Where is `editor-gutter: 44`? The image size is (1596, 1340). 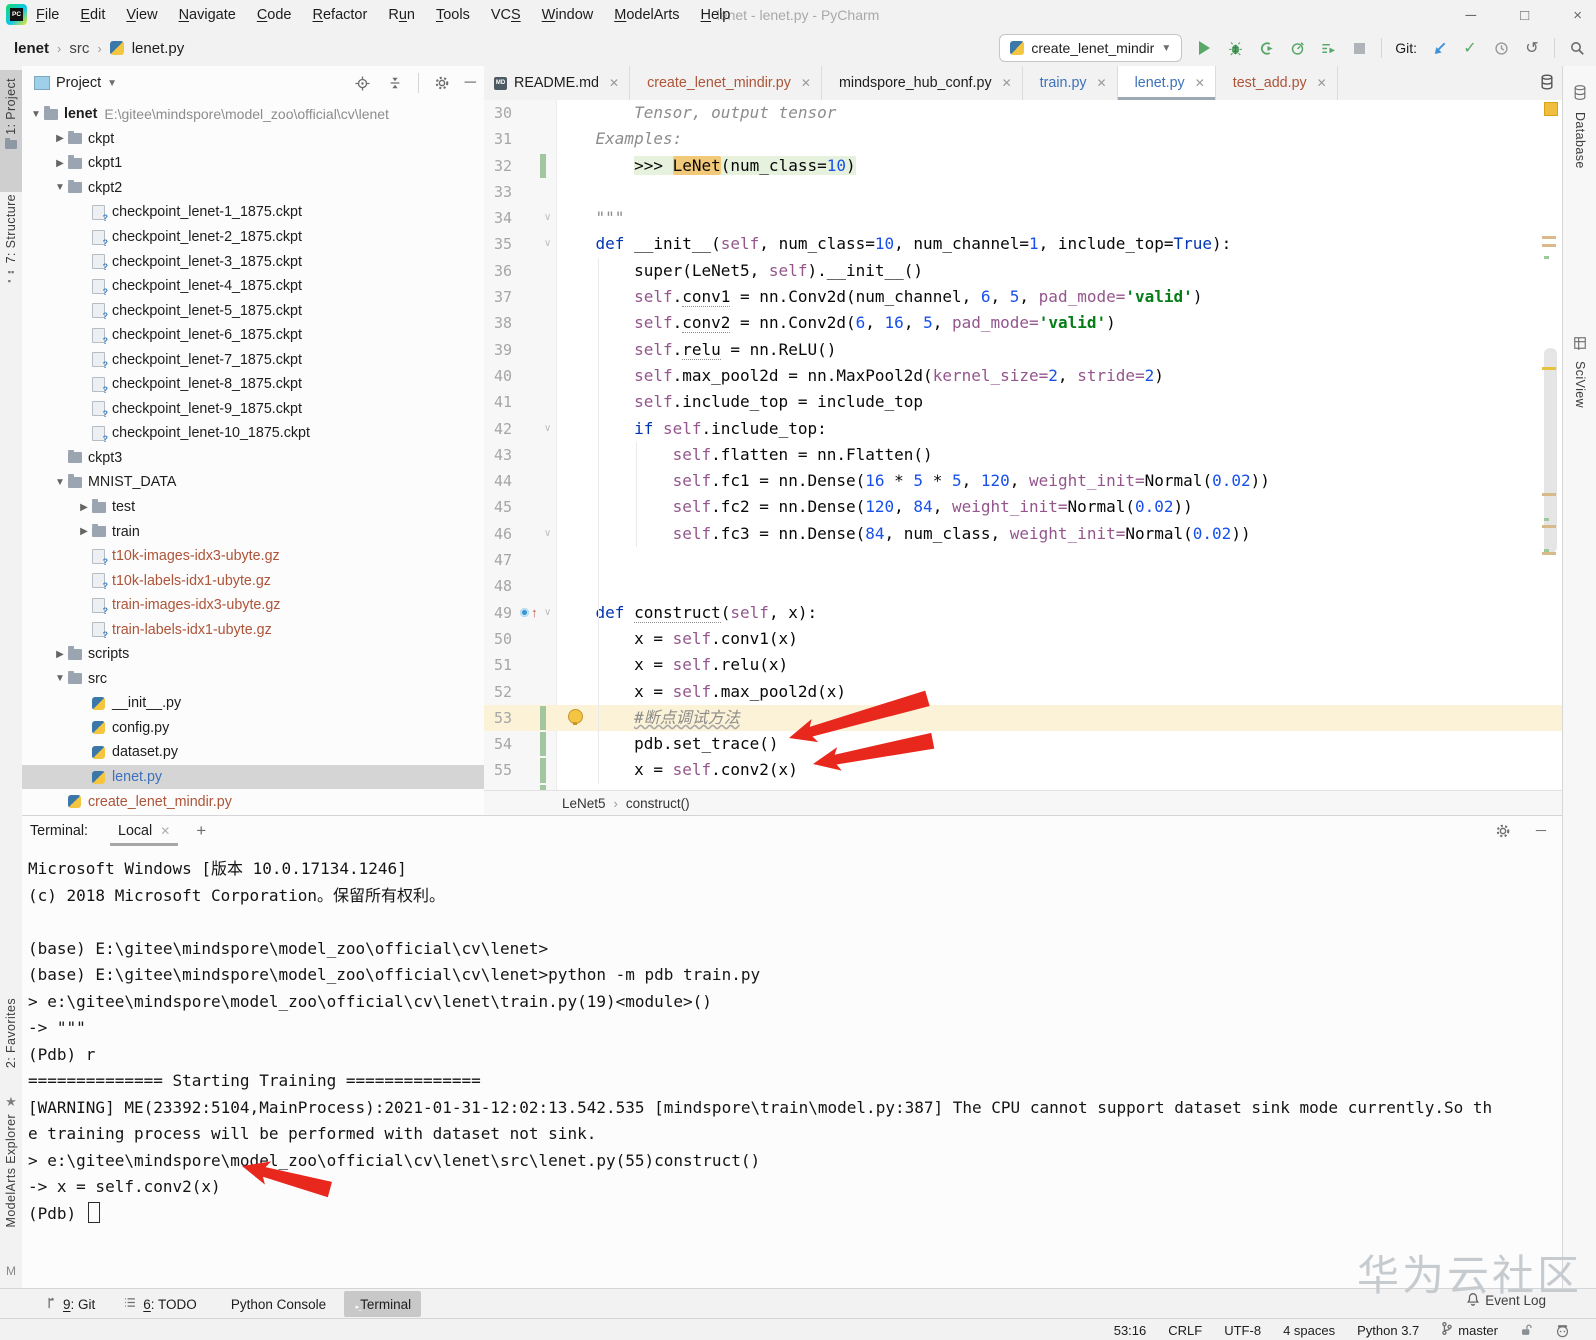 editor-gutter: 44 is located at coordinates (520, 481).